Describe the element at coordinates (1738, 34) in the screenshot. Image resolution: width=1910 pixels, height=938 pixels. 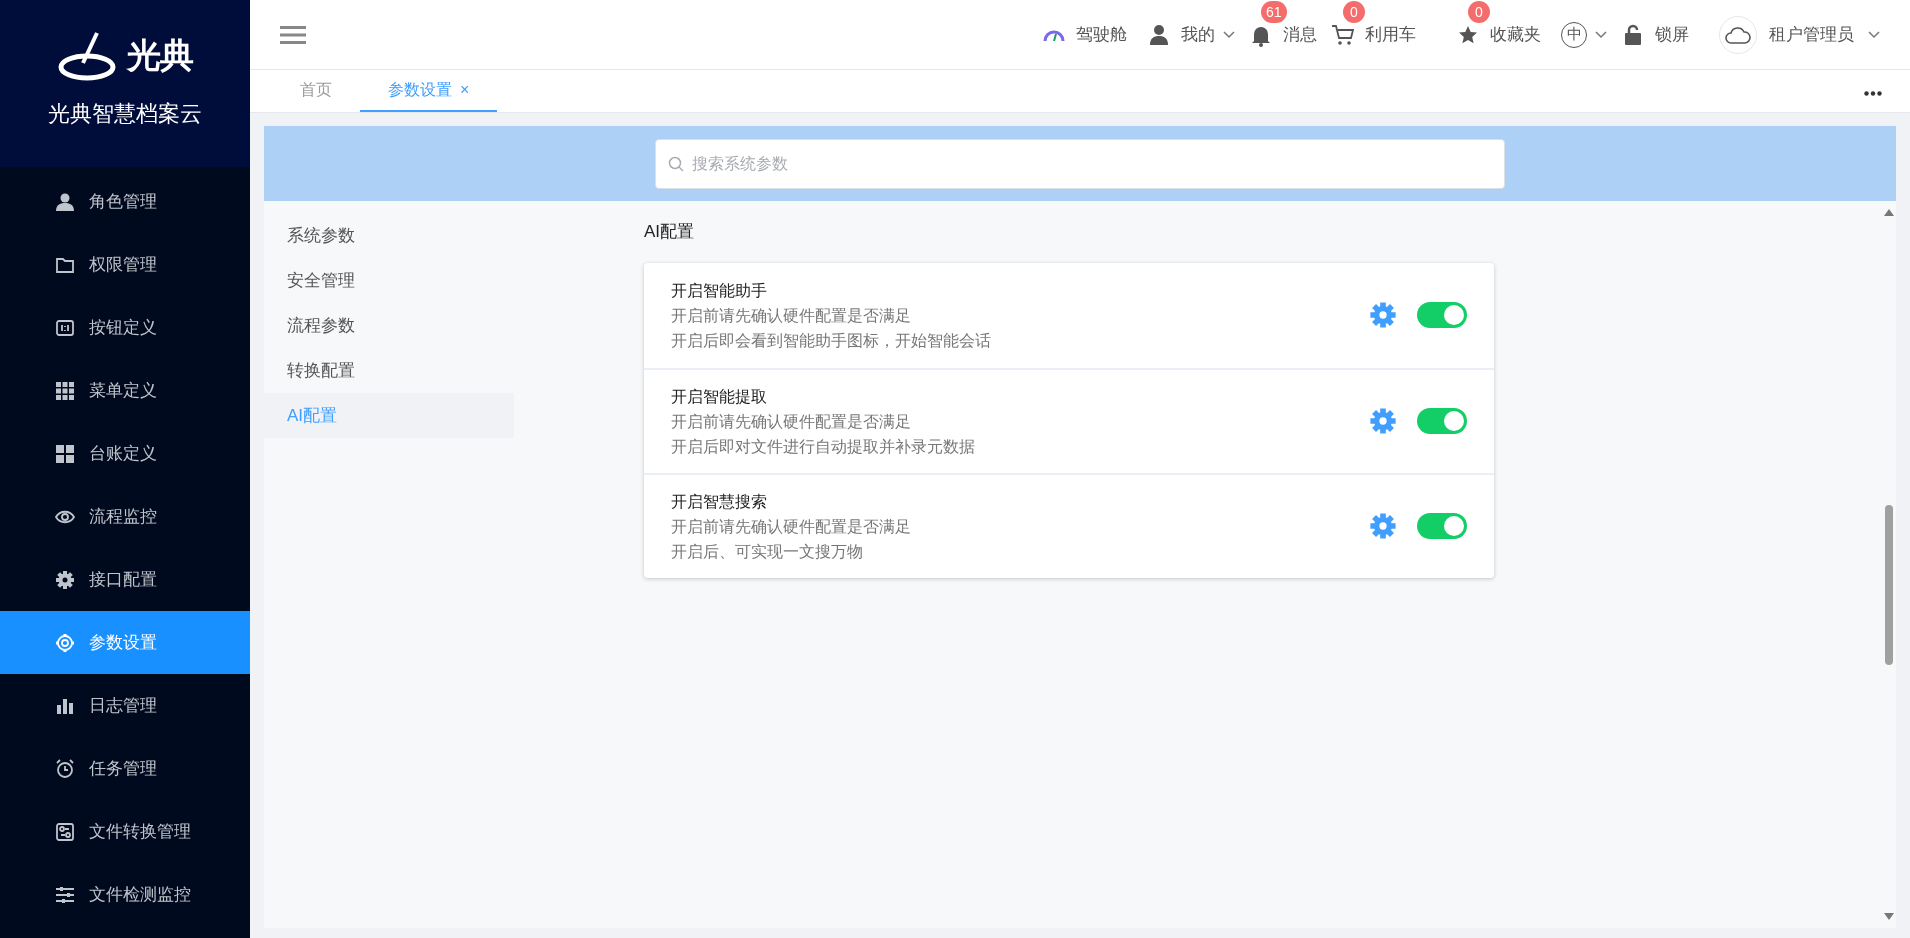
I see `cloud-icon` at that location.